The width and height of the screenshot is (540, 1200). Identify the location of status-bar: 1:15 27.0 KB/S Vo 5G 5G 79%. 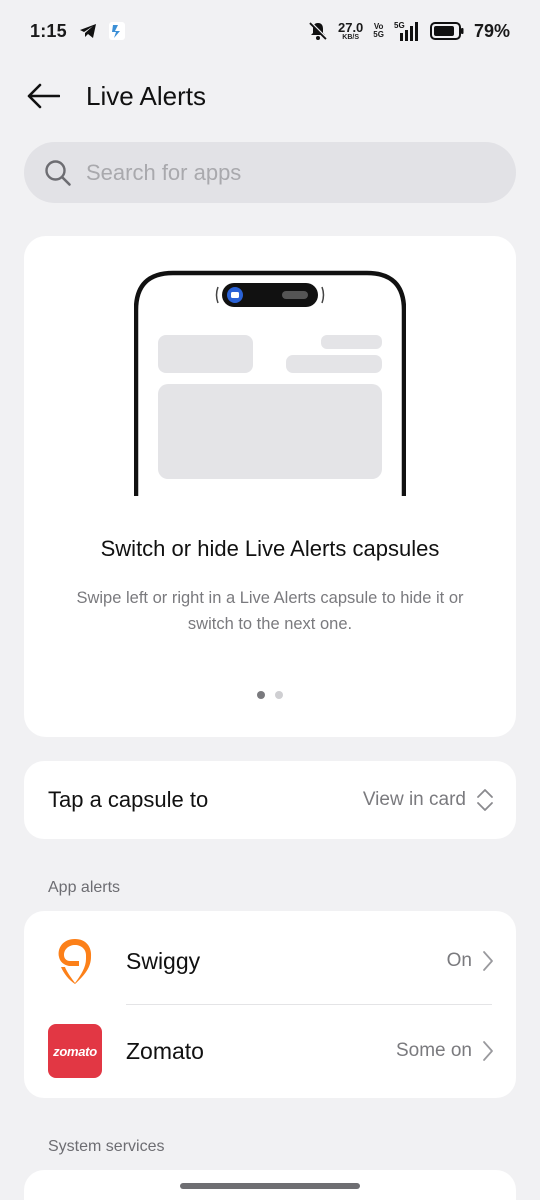
(270, 31).